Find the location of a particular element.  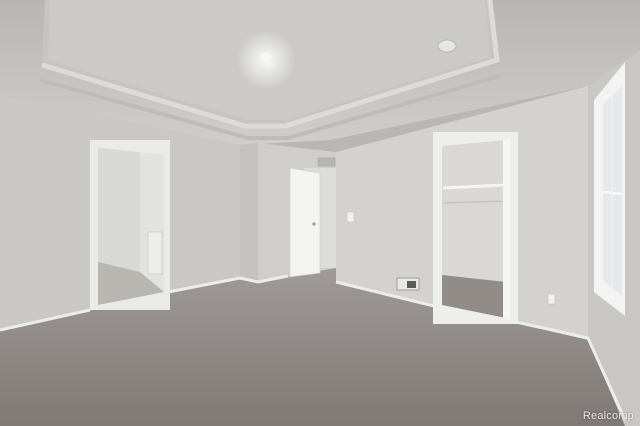

ceiling-light is located at coordinates (266, 56).